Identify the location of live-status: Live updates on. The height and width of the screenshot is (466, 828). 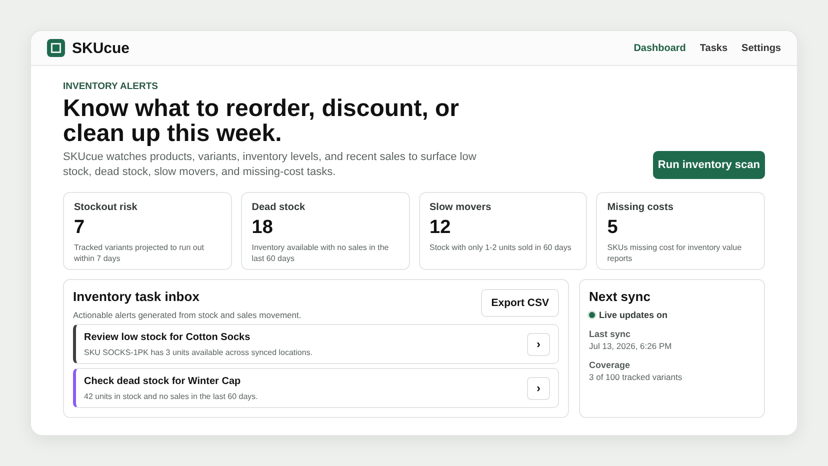
(633, 315).